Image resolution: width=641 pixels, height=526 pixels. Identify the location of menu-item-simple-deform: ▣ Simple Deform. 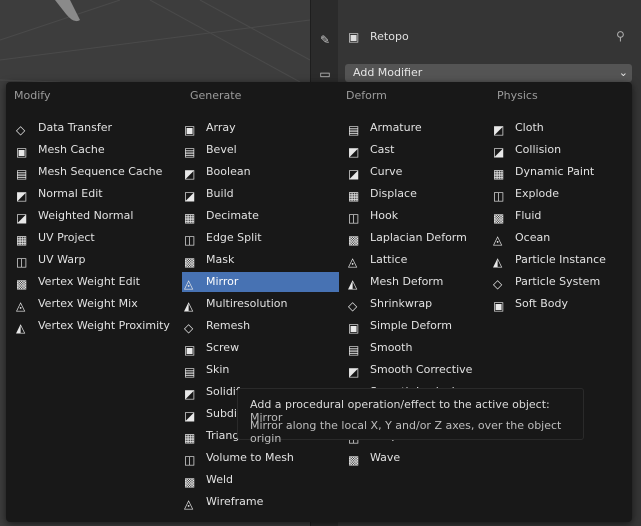
(419, 326).